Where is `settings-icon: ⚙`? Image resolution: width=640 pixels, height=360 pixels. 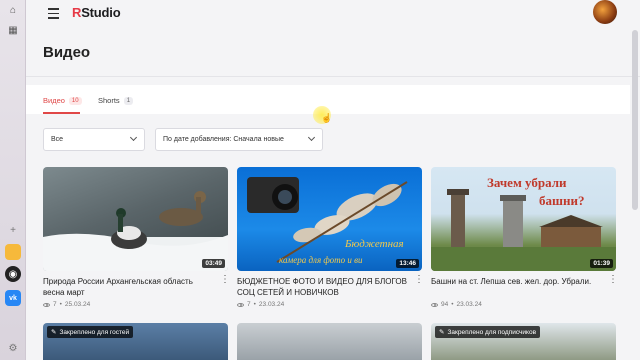 settings-icon: ⚙ is located at coordinates (13, 348).